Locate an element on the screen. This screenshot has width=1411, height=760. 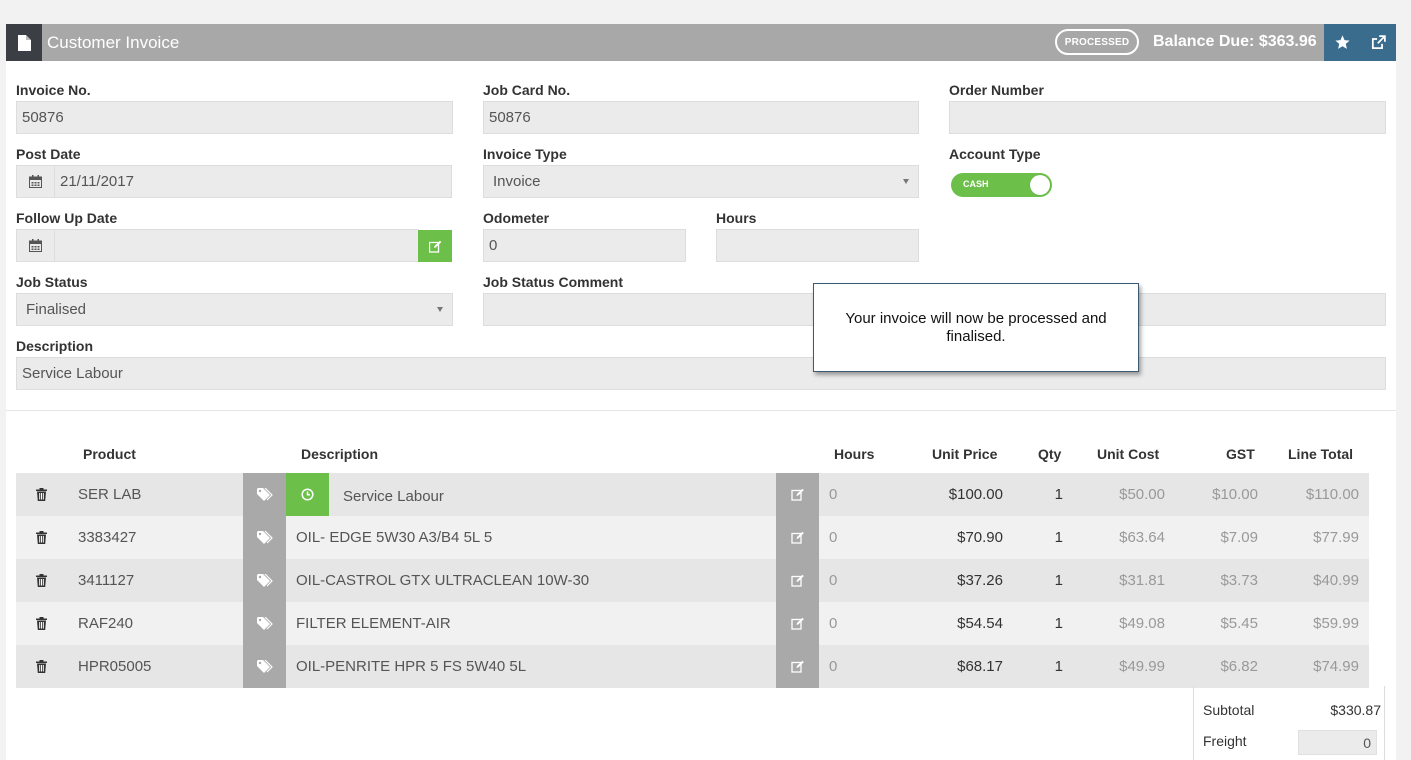
description-label: Description is located at coordinates (55, 346).